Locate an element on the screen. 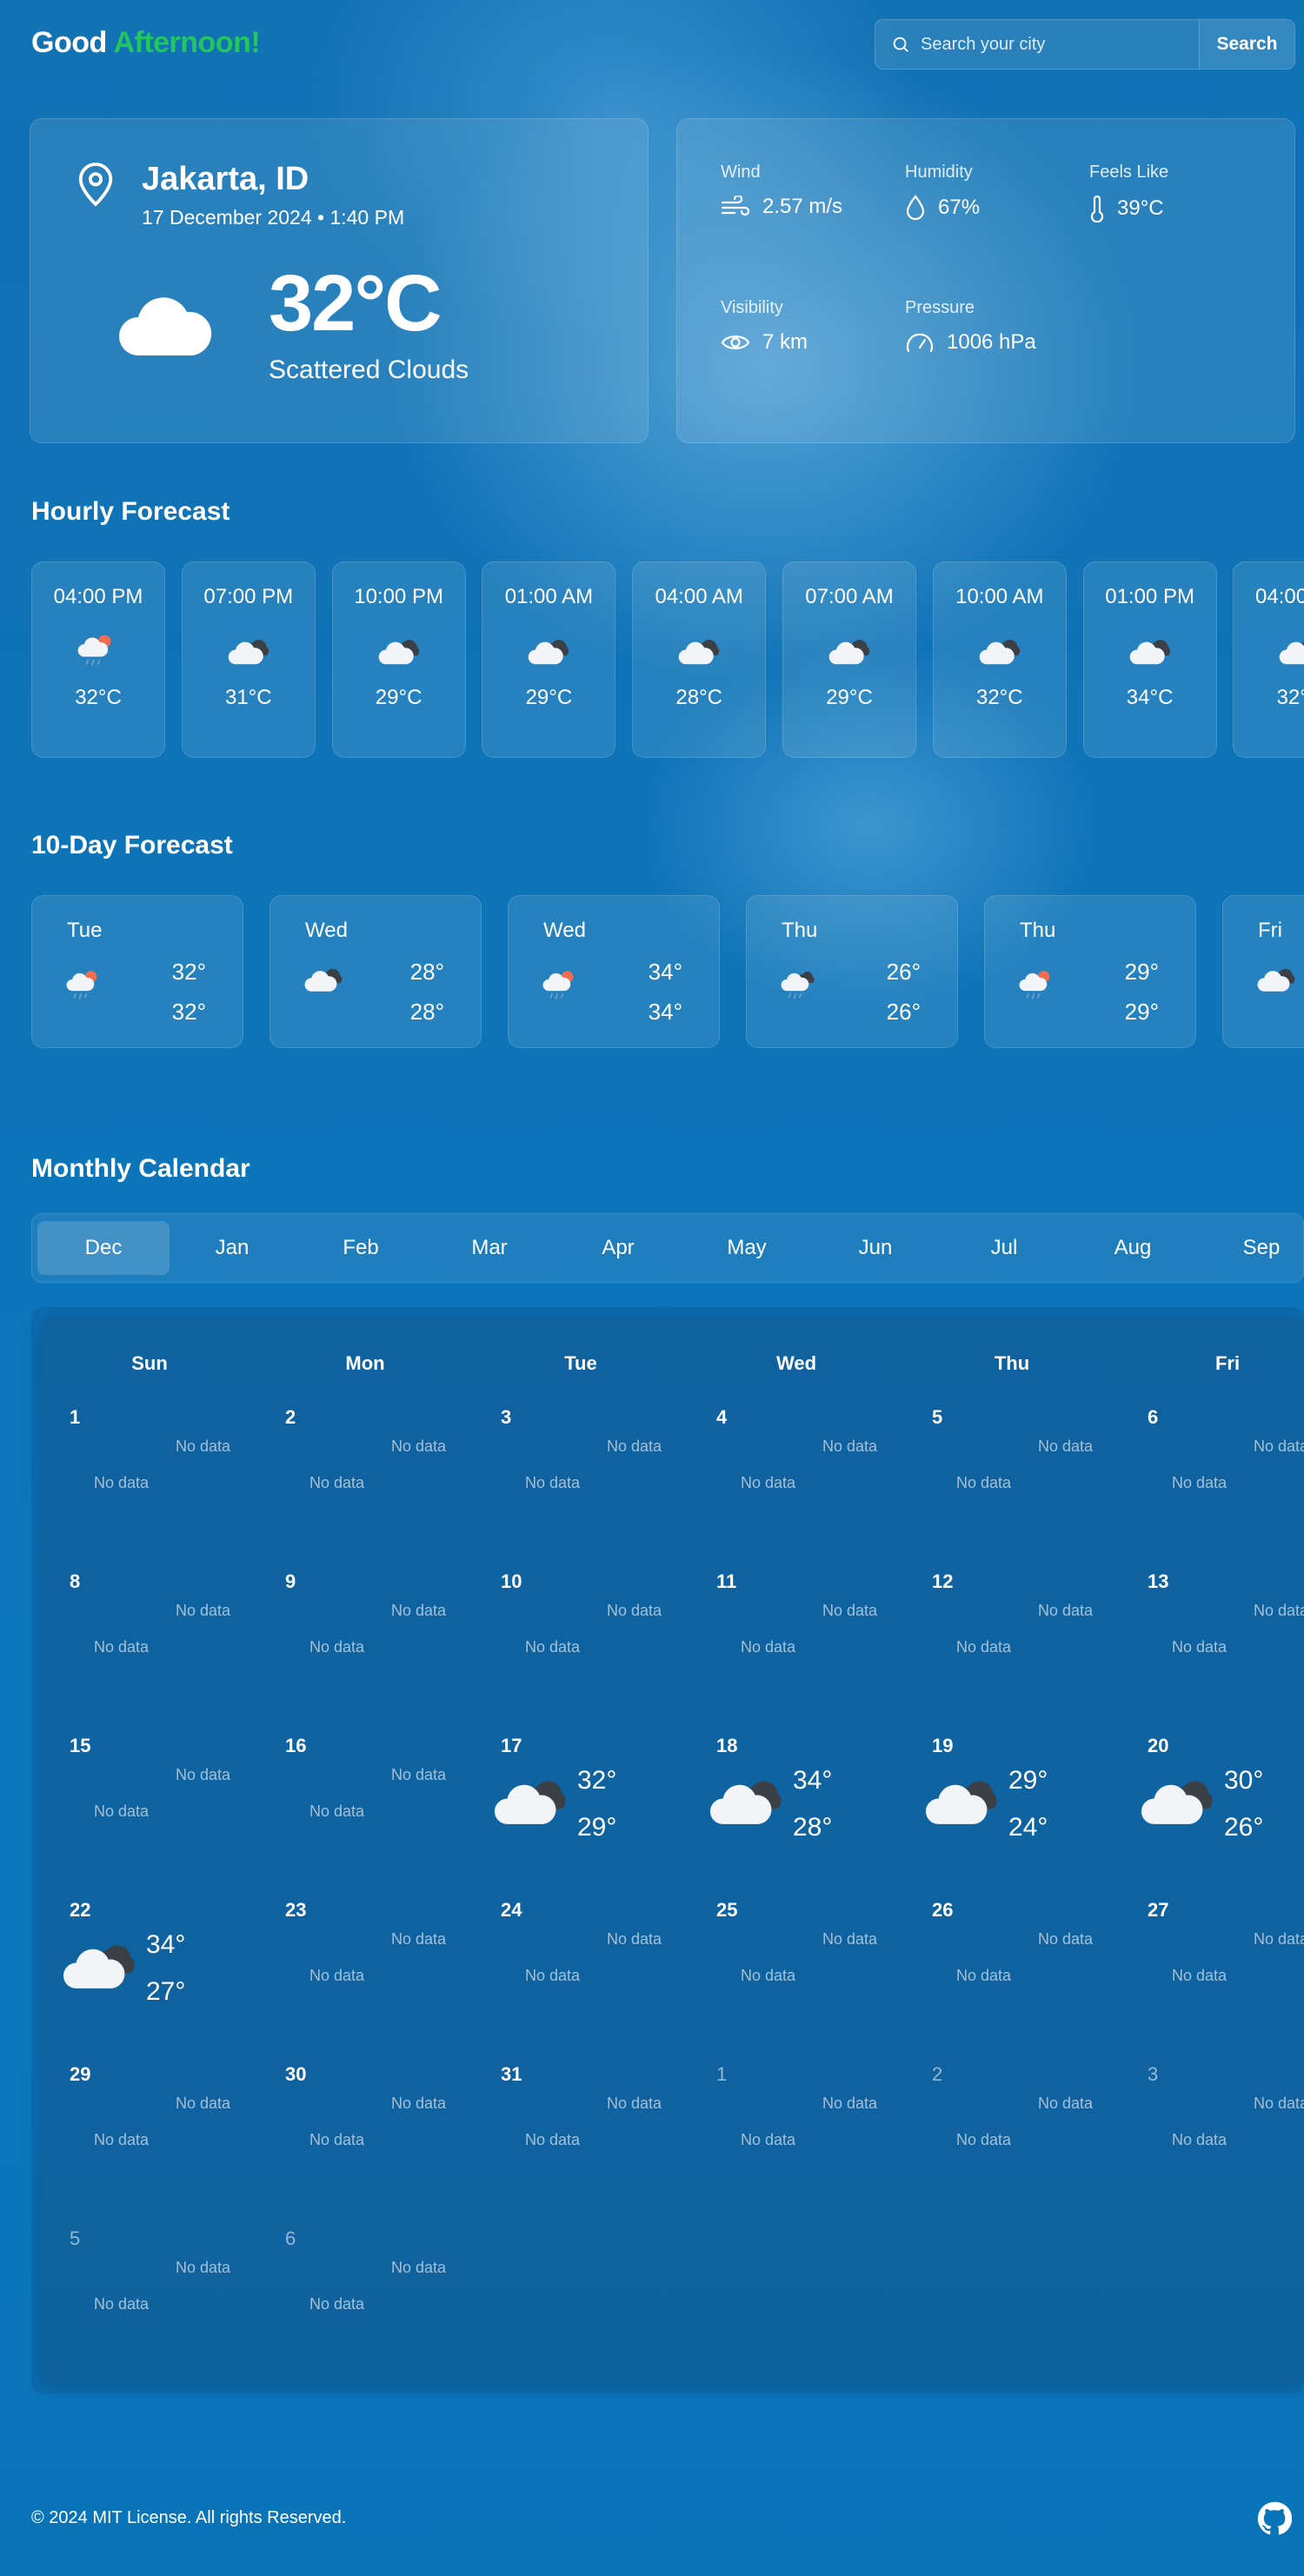 The image size is (1304, 2576). hourly-temp: 29°C is located at coordinates (849, 697).